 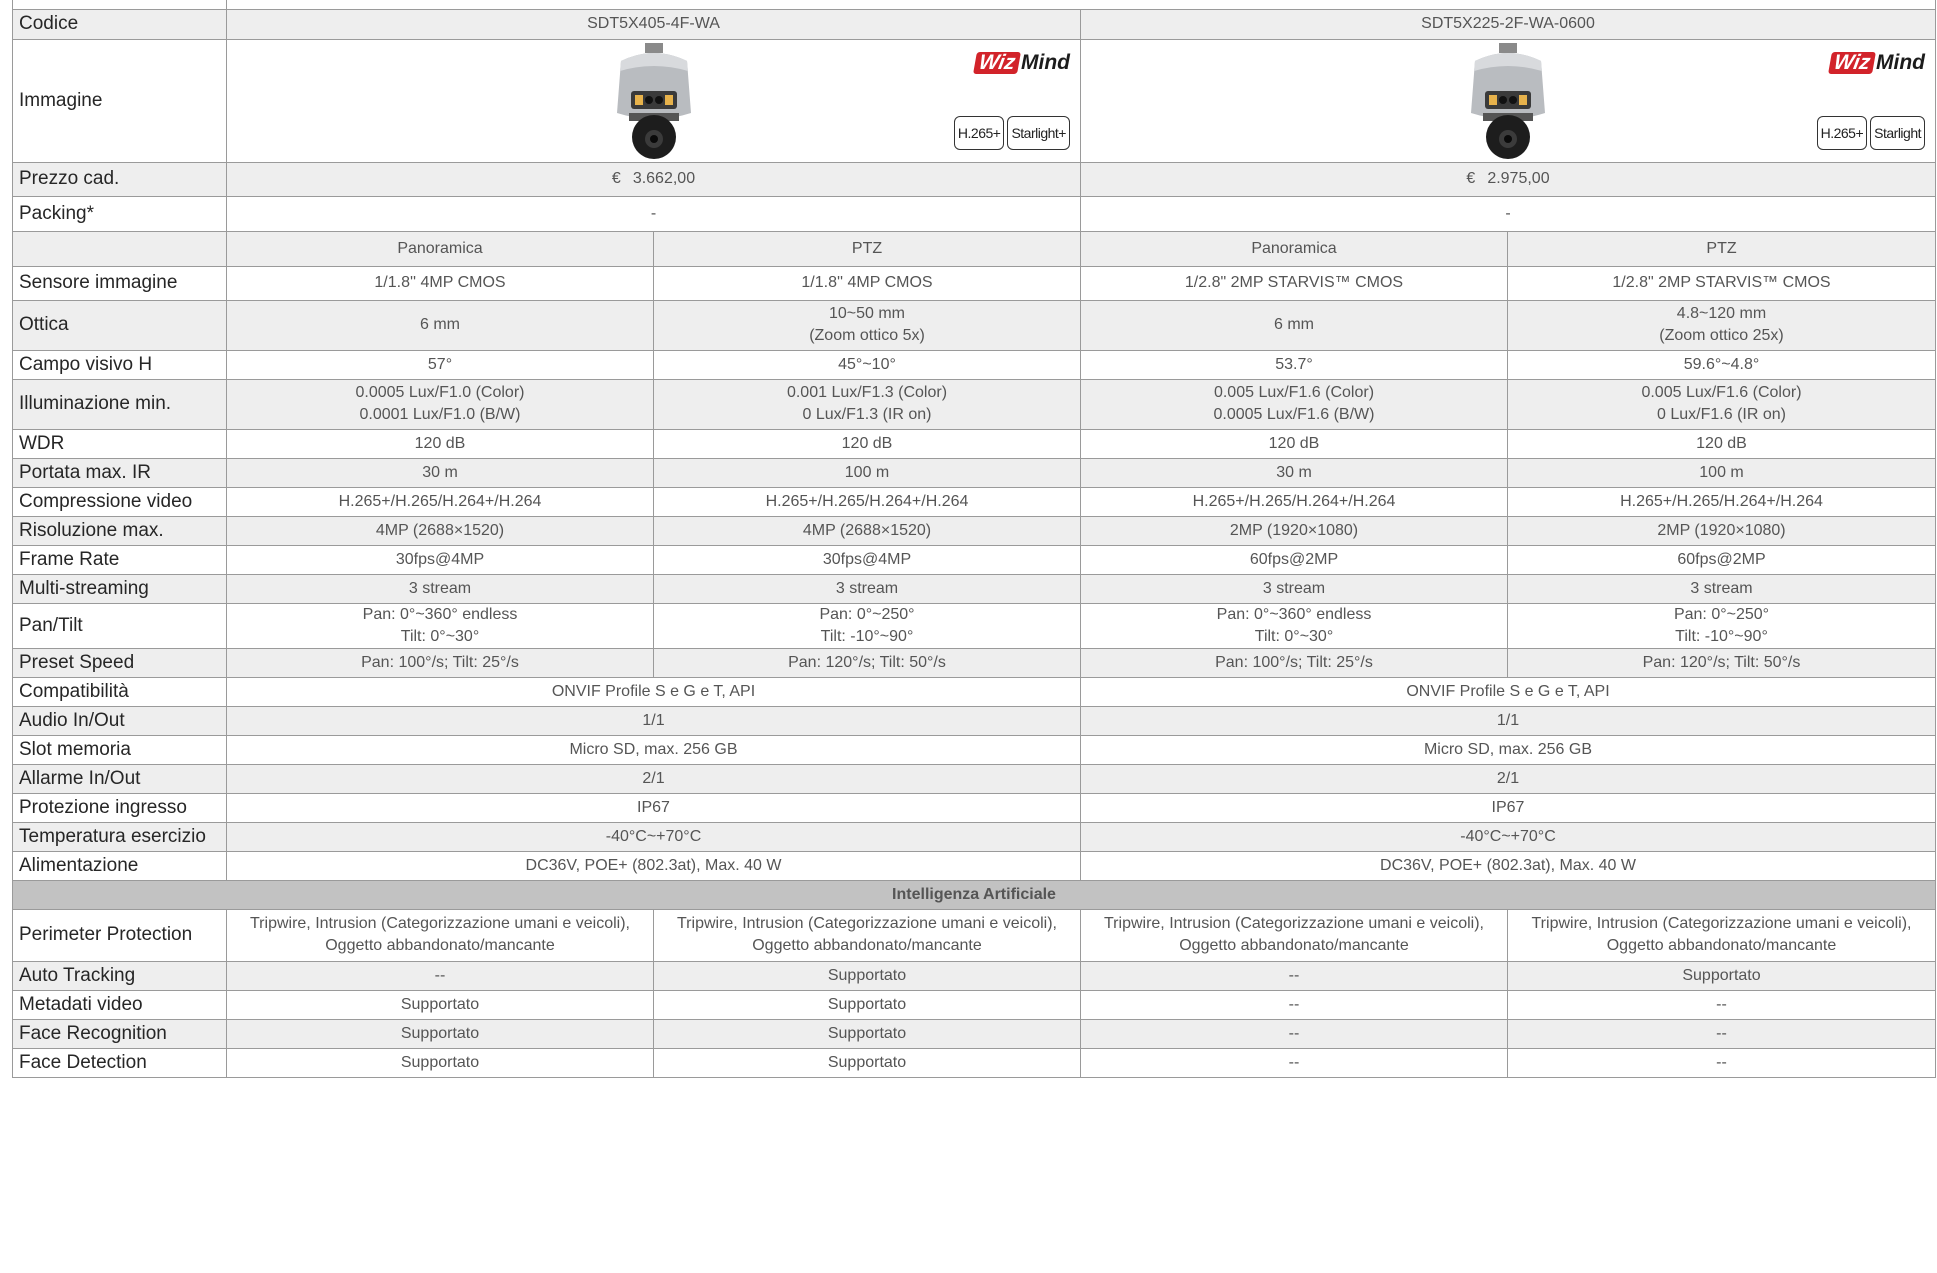 I want to click on spec-label: Perimeter Protection, so click(x=119, y=935).